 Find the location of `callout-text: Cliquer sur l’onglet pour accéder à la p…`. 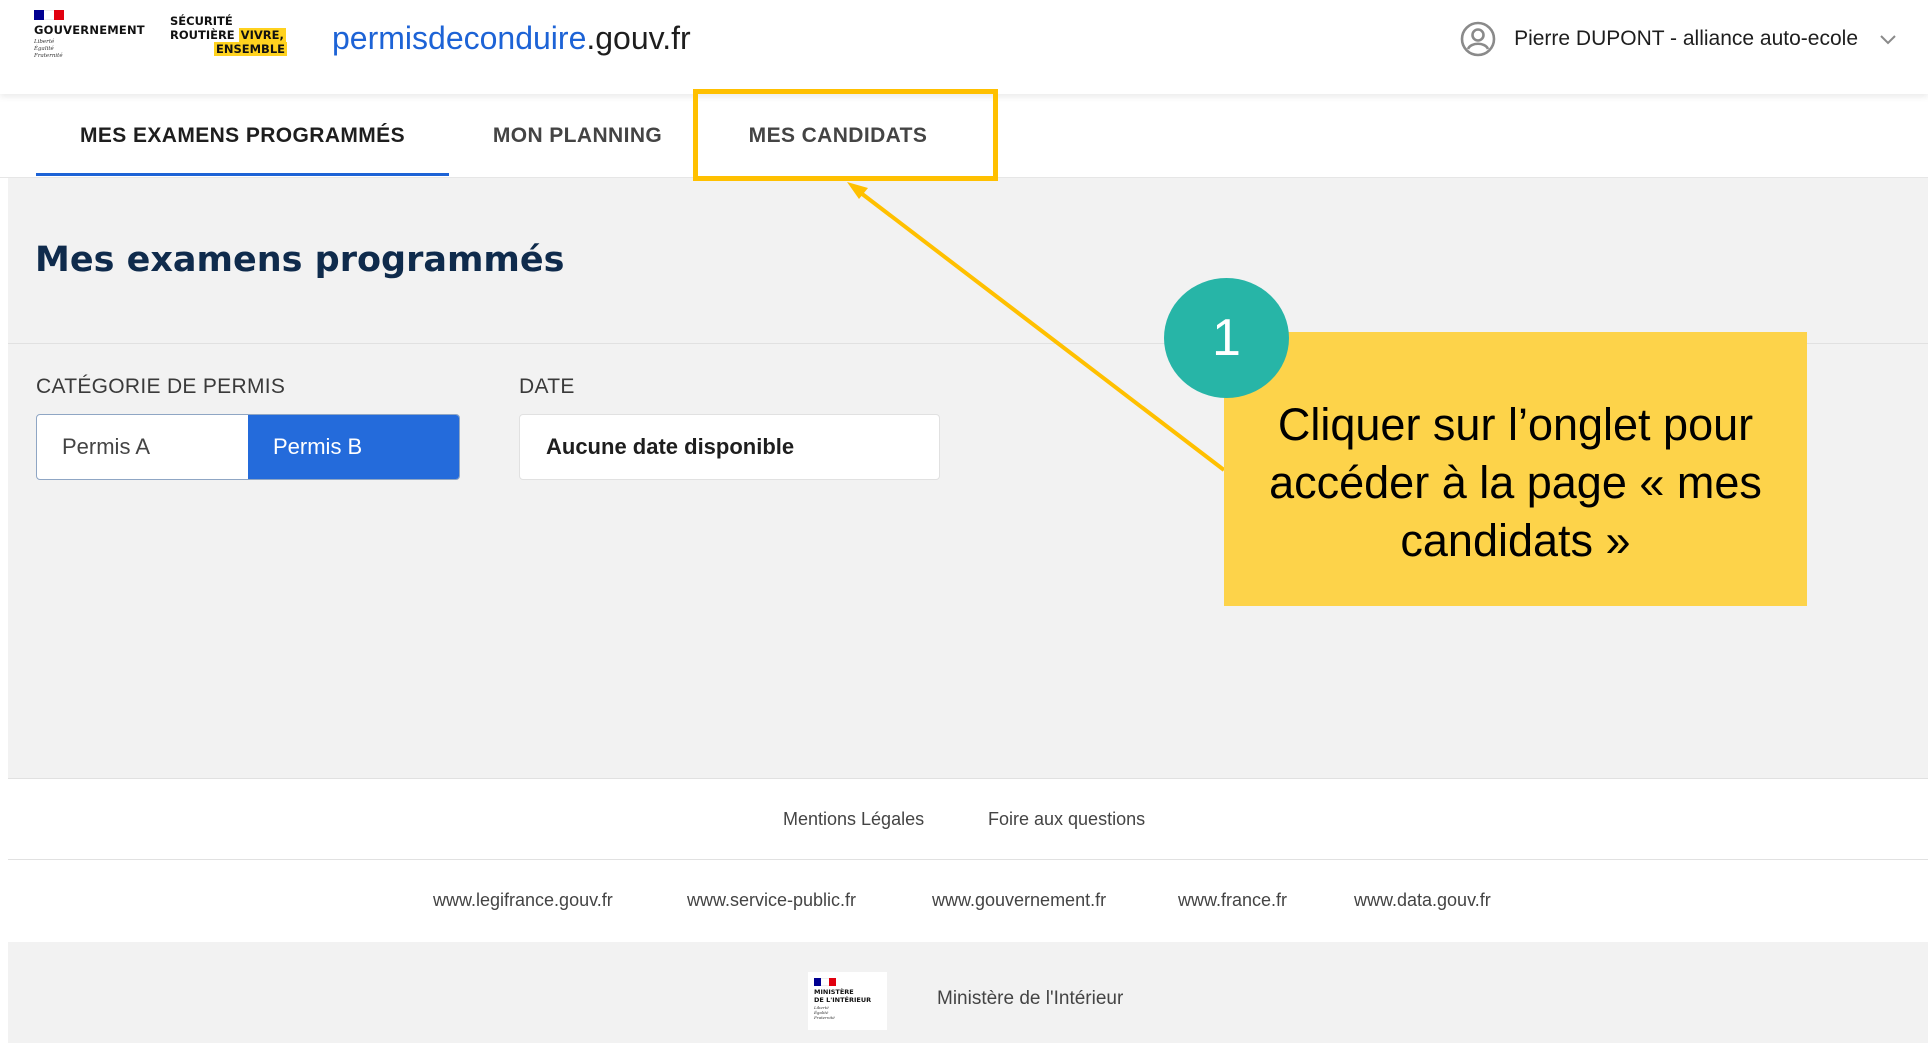

callout-text: Cliquer sur l’onglet pour accéder à la p… is located at coordinates (1515, 482).